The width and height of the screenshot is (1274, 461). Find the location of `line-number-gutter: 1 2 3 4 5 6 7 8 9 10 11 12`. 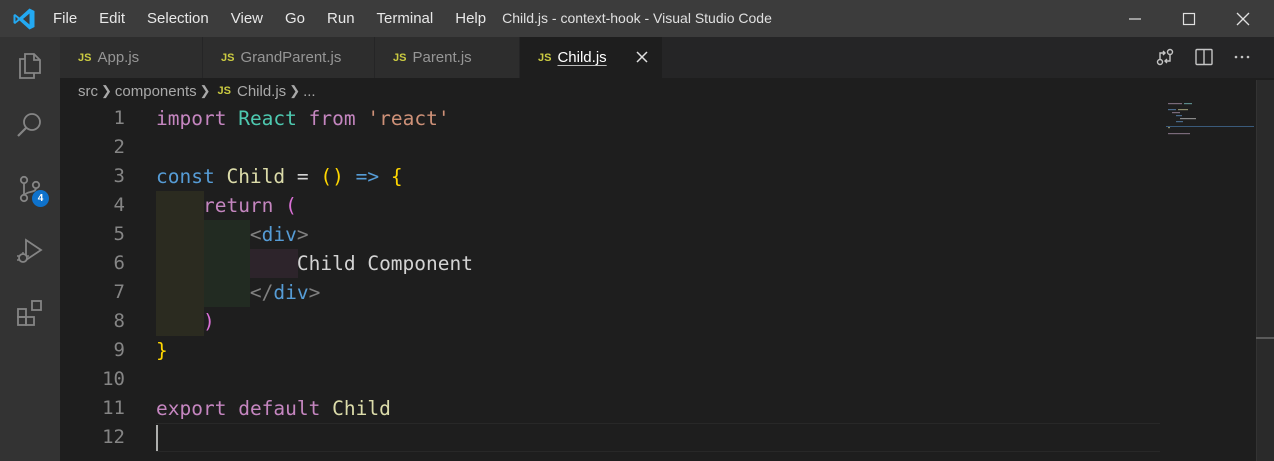

line-number-gutter: 1 2 3 4 5 6 7 8 9 10 11 12 is located at coordinates (95, 278).